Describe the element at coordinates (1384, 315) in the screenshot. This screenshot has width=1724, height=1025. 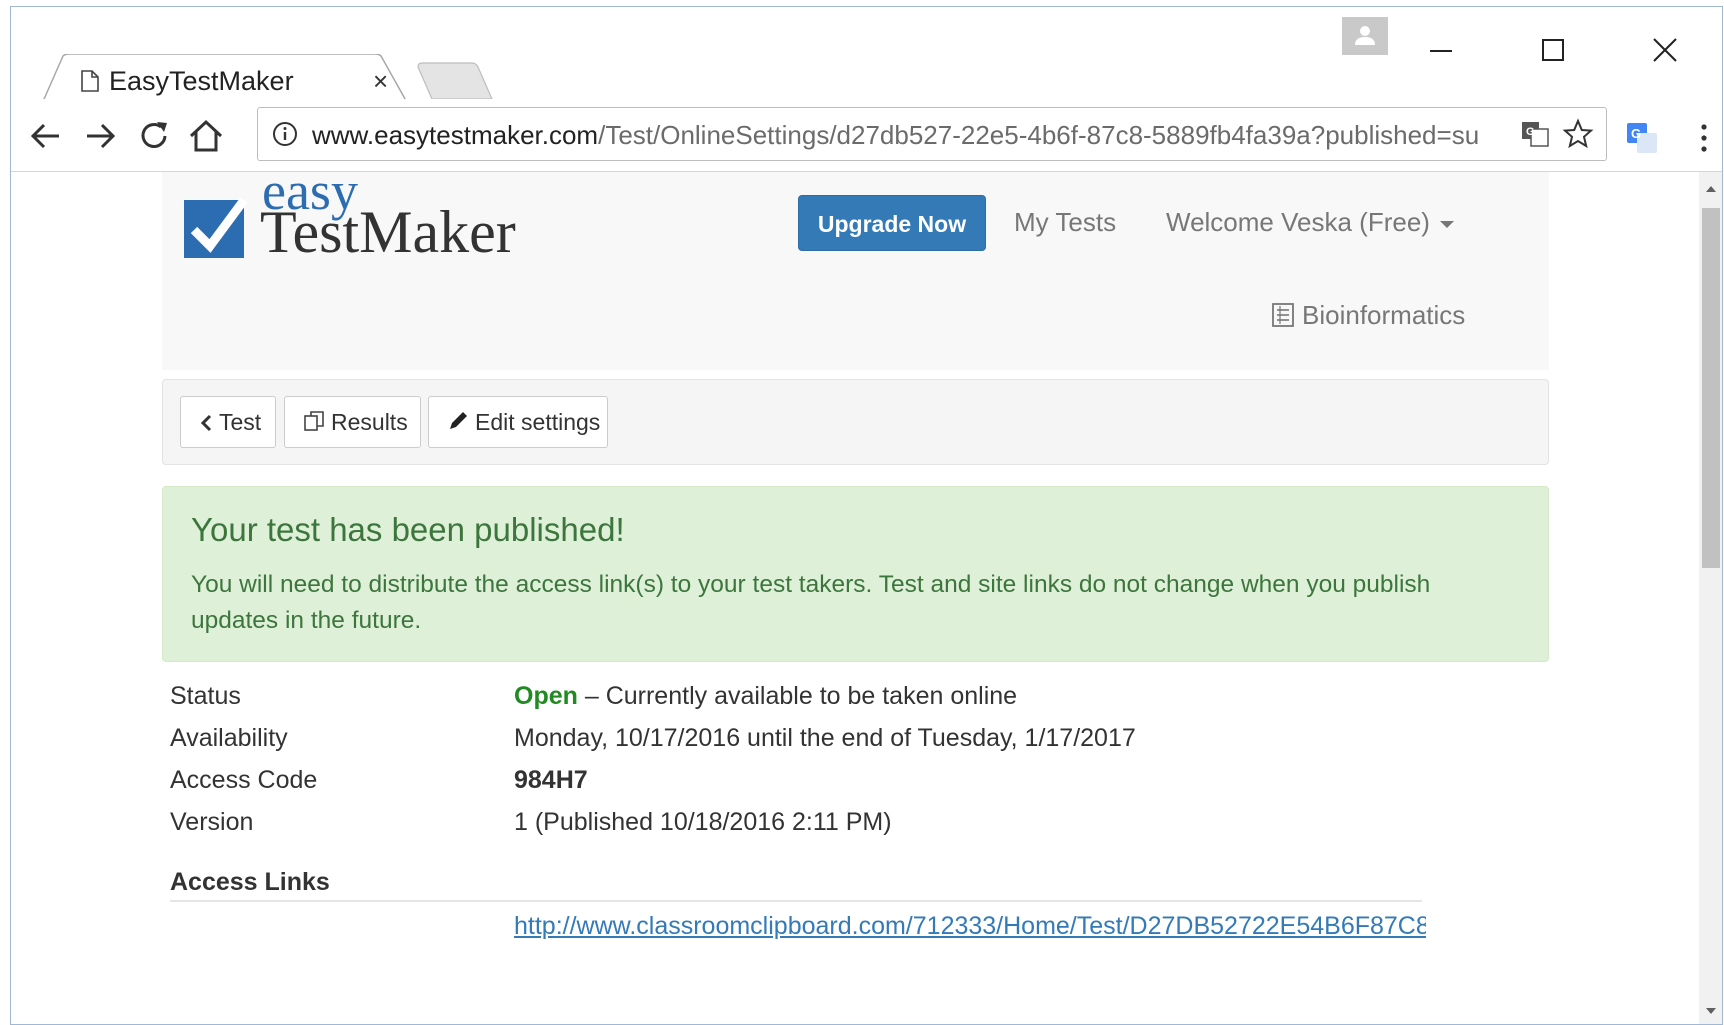
I see `test-name-label: Bioinformatics` at that location.